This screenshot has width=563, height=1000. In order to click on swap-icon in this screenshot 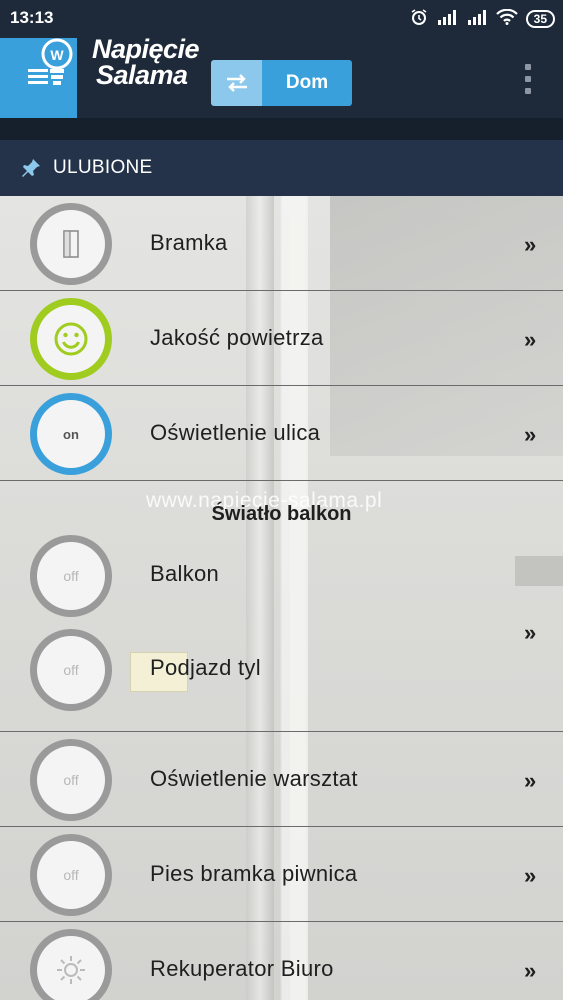, I will do `click(236, 83)`.